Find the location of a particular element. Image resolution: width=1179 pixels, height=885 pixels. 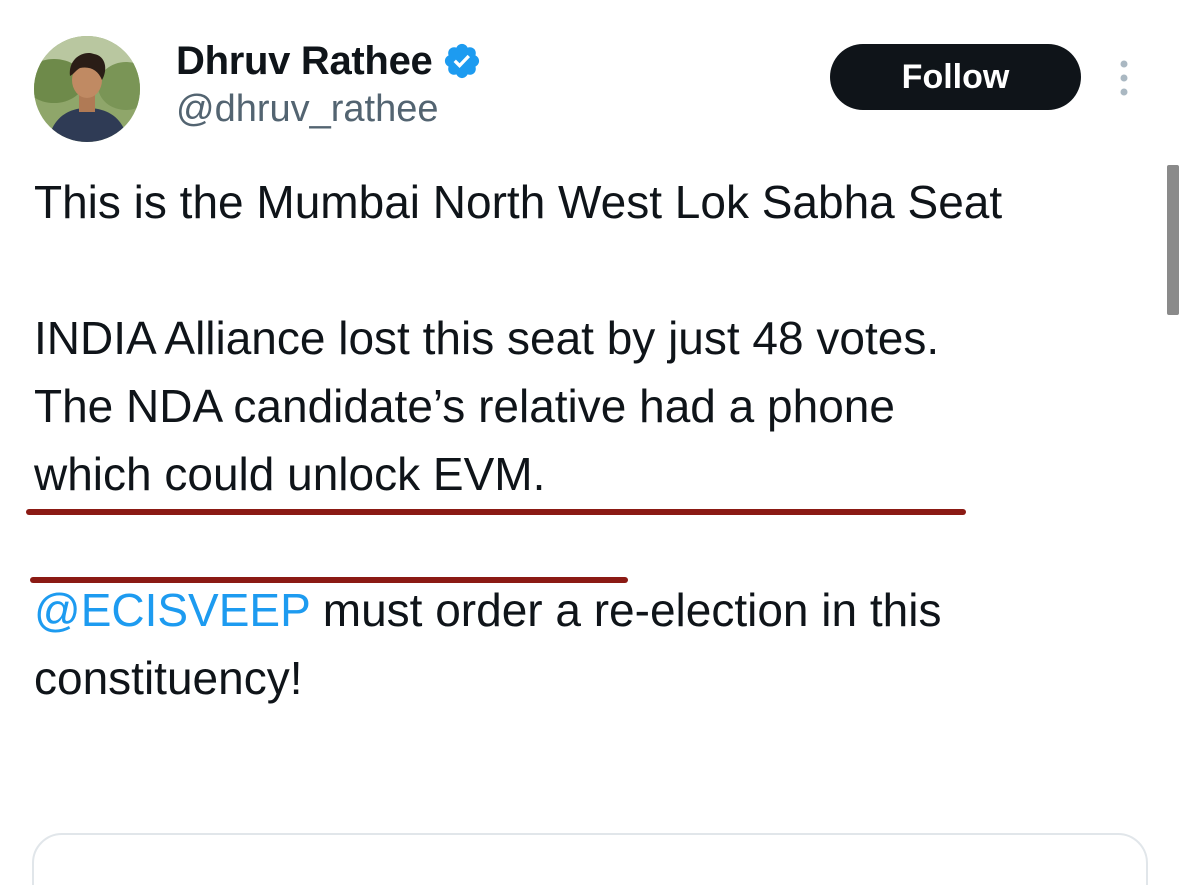

scrollbar-thumb is located at coordinates (1173, 240).